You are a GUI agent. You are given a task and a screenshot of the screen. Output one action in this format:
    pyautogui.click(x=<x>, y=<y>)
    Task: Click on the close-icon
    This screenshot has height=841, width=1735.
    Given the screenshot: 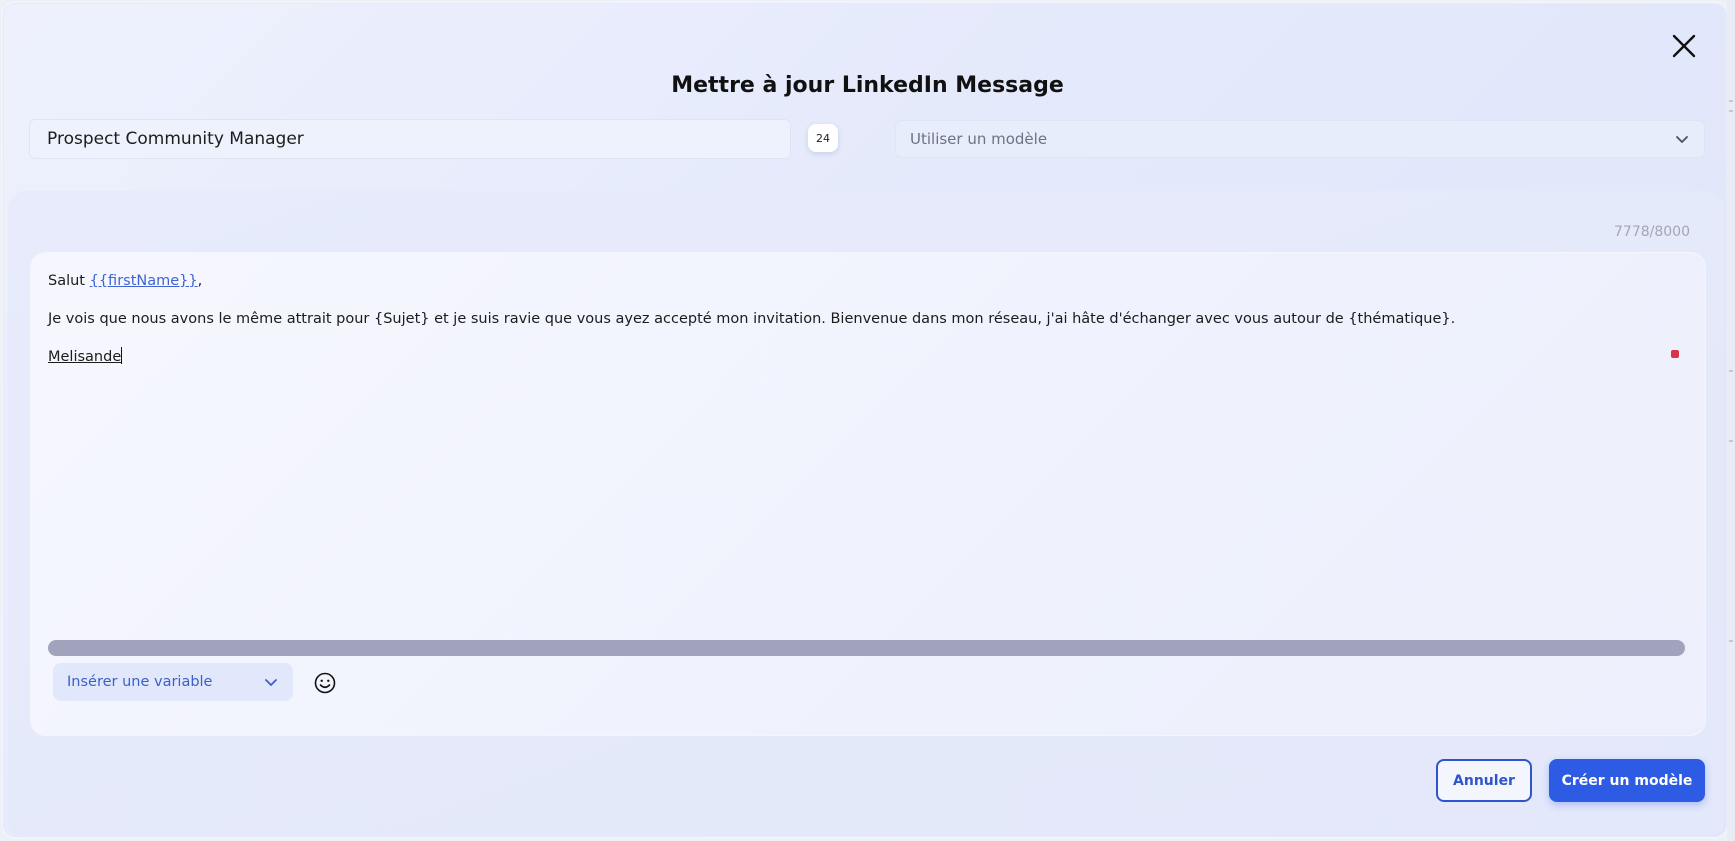 What is the action you would take?
    pyautogui.click(x=1684, y=46)
    